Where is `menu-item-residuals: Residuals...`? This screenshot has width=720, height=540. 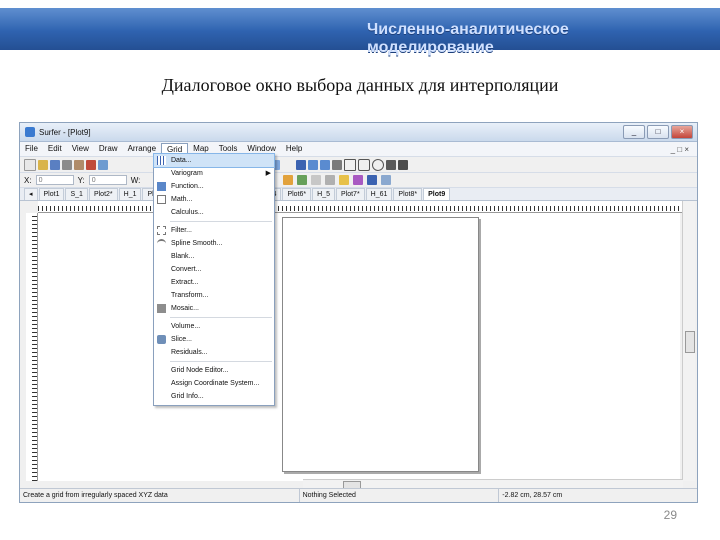
menu-item-residuals: Residuals... is located at coordinates (214, 352).